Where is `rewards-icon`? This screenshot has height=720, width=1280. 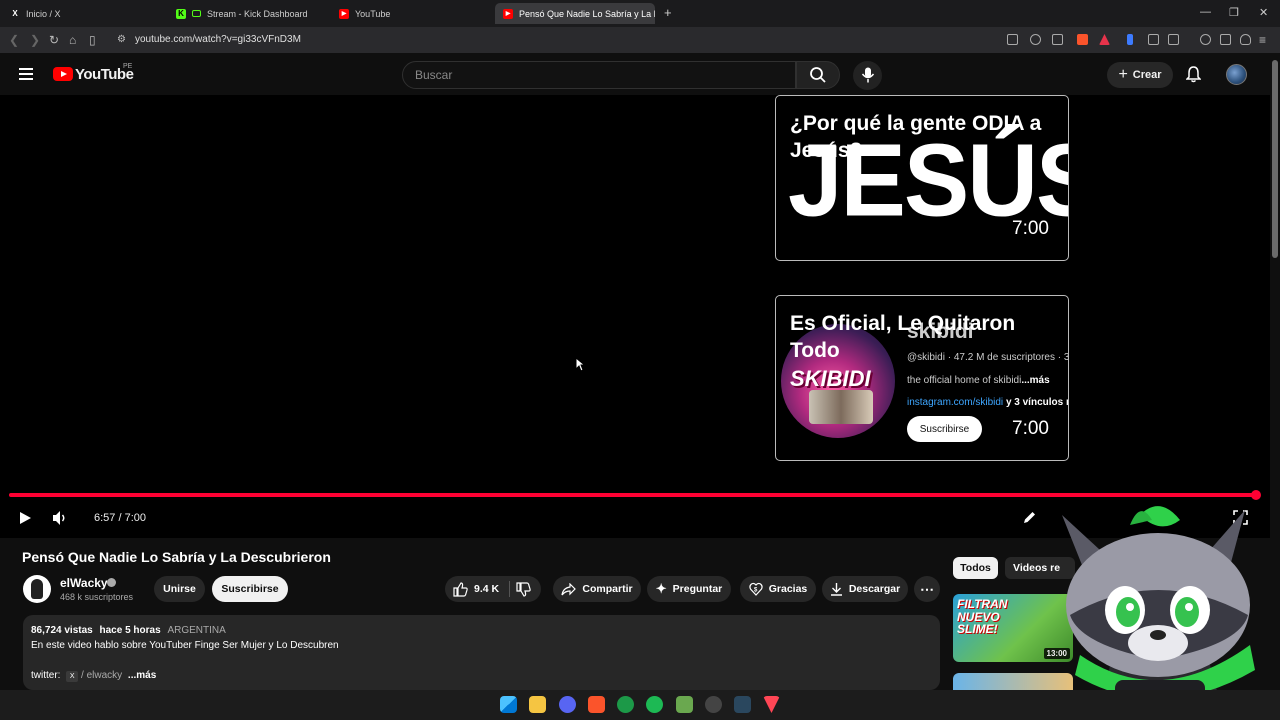 rewards-icon is located at coordinates (1104, 39).